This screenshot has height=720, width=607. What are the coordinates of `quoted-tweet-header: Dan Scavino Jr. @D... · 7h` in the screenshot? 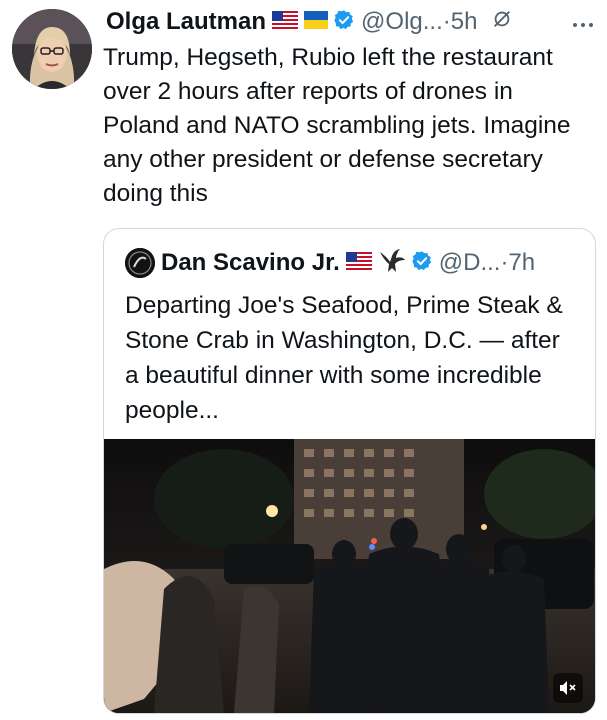 It's located at (355, 263).